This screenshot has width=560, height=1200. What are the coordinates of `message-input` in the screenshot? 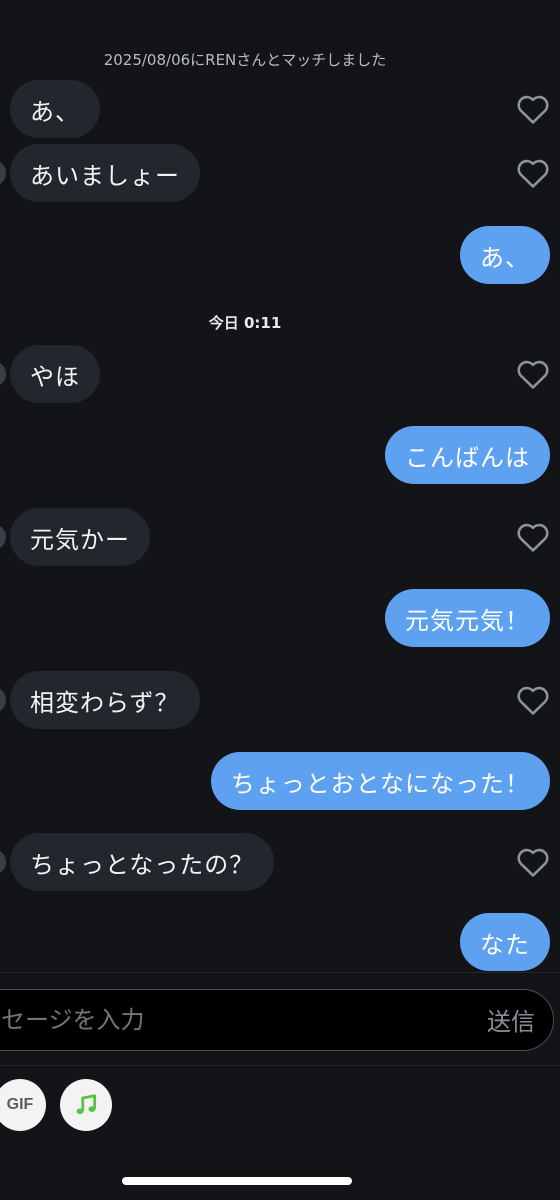 It's located at (221, 1019).